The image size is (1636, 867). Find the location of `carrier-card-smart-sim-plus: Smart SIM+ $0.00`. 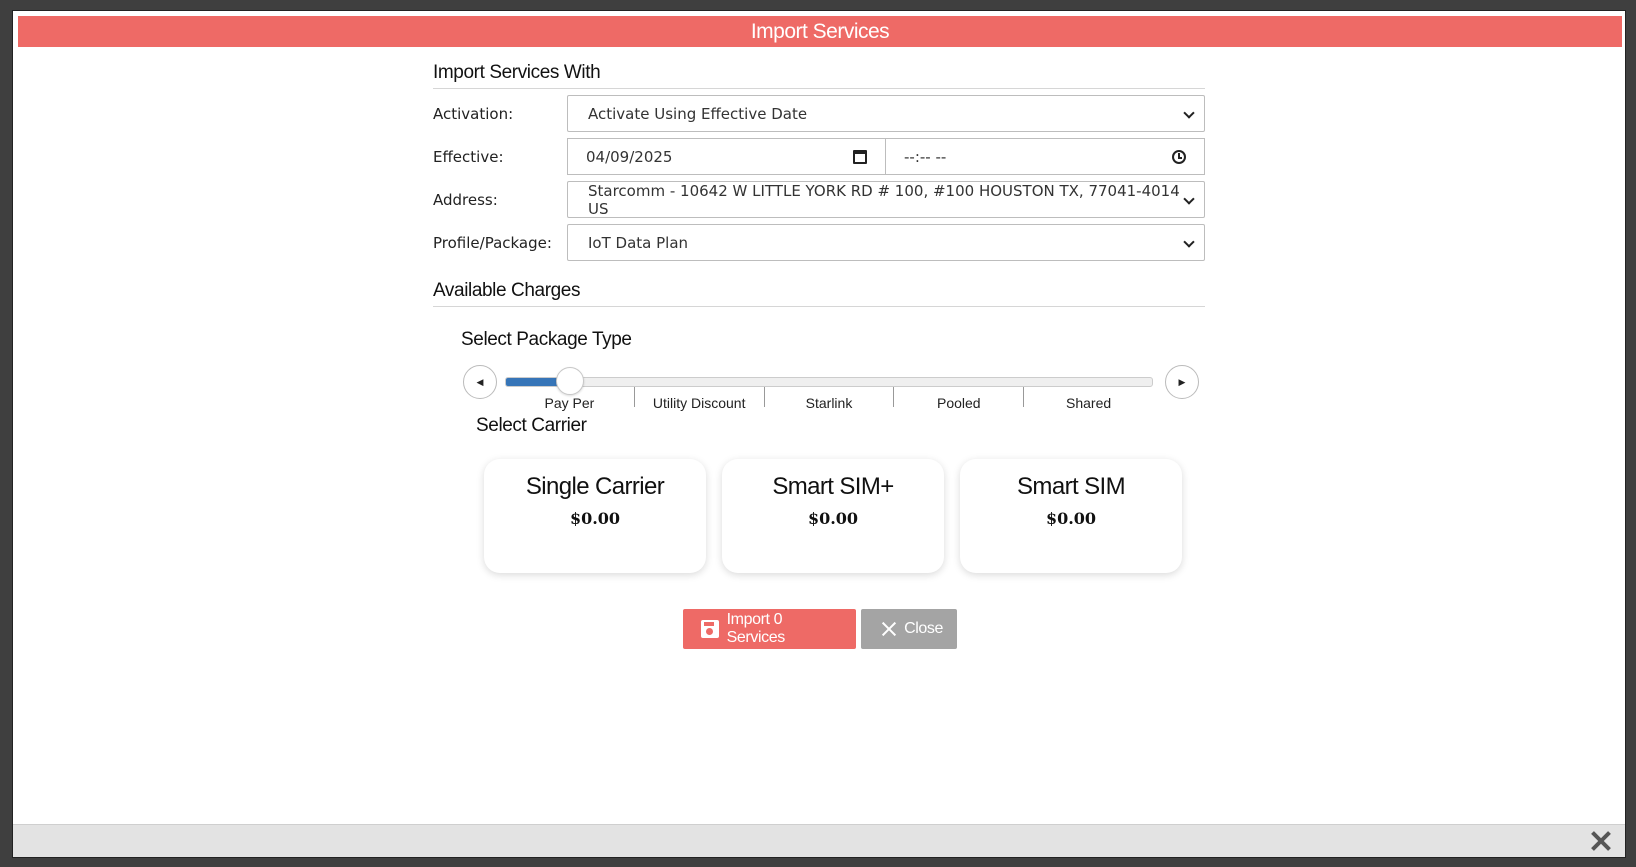

carrier-card-smart-sim-plus: Smart SIM+ $0.00 is located at coordinates (833, 516).